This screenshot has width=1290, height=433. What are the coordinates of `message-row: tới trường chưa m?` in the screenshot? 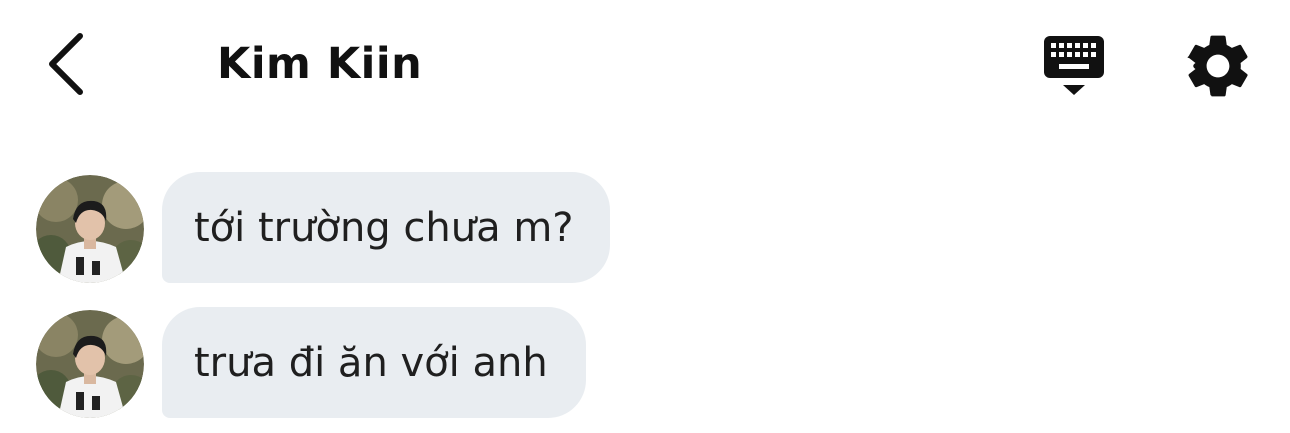 It's located at (336, 227).